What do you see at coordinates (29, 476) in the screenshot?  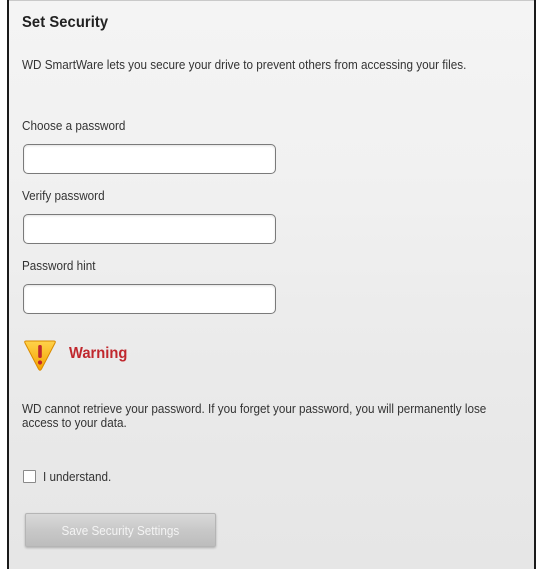 I see `understand-checkbox` at bounding box center [29, 476].